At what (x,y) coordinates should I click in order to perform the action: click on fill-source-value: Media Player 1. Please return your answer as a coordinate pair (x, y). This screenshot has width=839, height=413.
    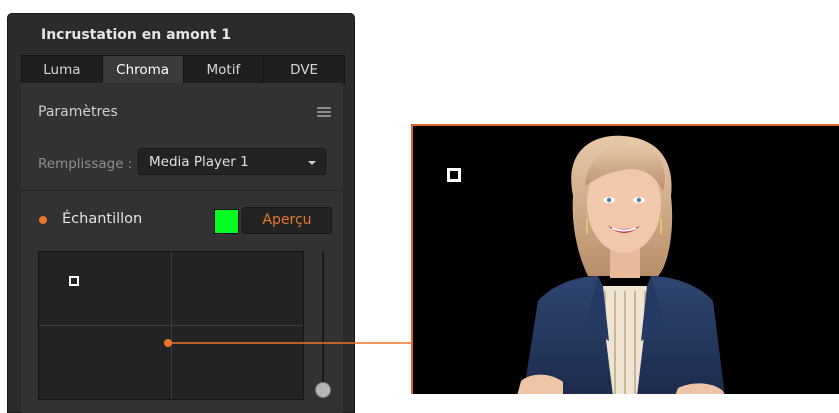
    Looking at the image, I should click on (199, 162).